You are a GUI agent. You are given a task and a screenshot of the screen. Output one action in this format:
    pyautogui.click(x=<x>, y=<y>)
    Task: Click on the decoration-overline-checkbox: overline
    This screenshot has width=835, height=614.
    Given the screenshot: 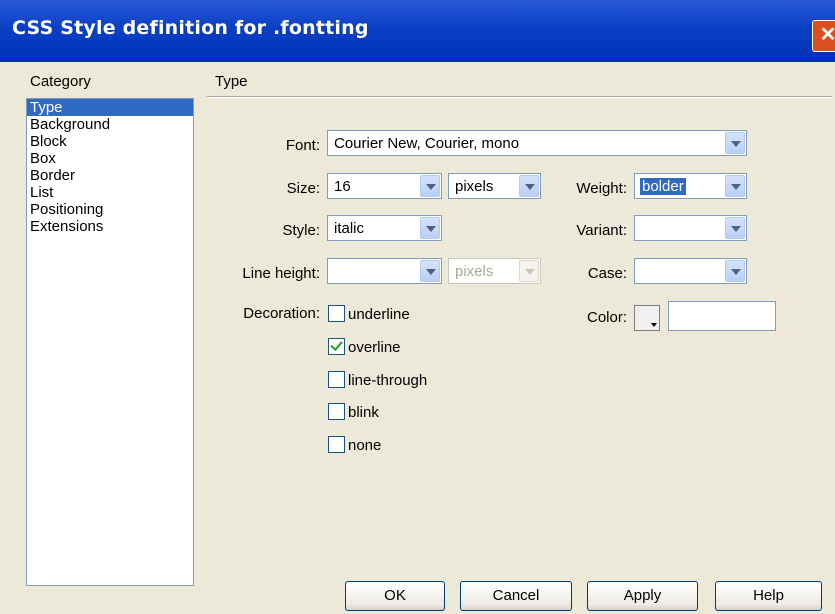 What is the action you would take?
    pyautogui.click(x=364, y=347)
    